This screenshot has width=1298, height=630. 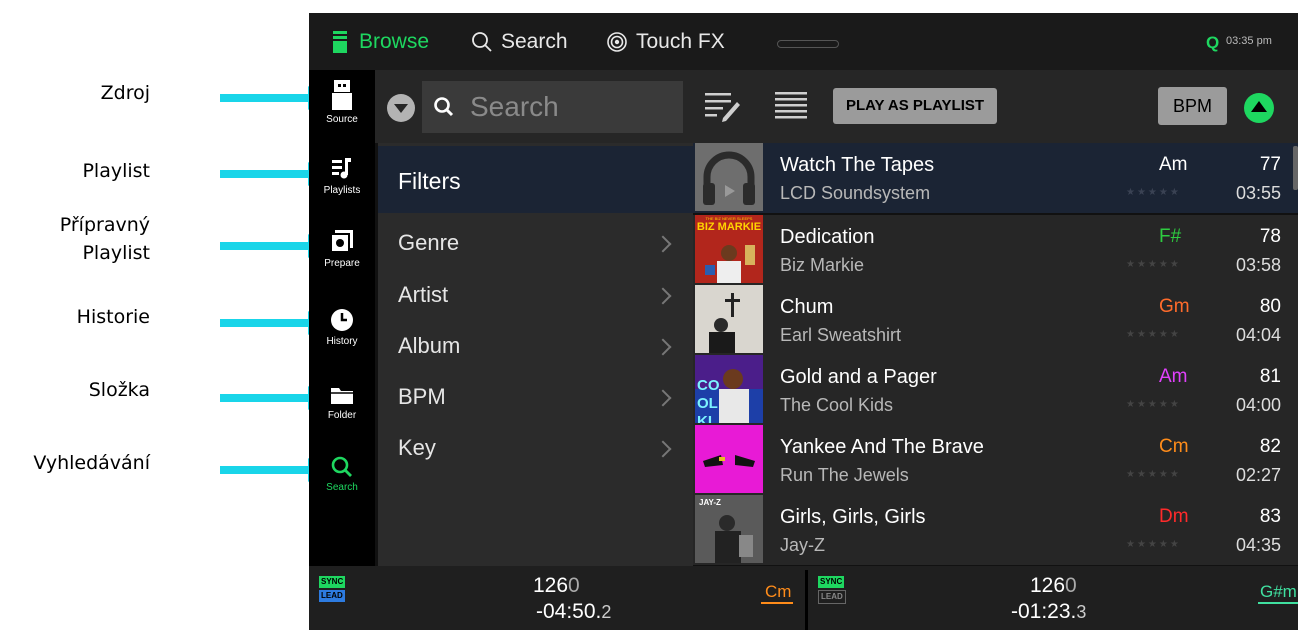 What do you see at coordinates (535, 409) in the screenshot?
I see `filter-item-bpm: BPM` at bounding box center [535, 409].